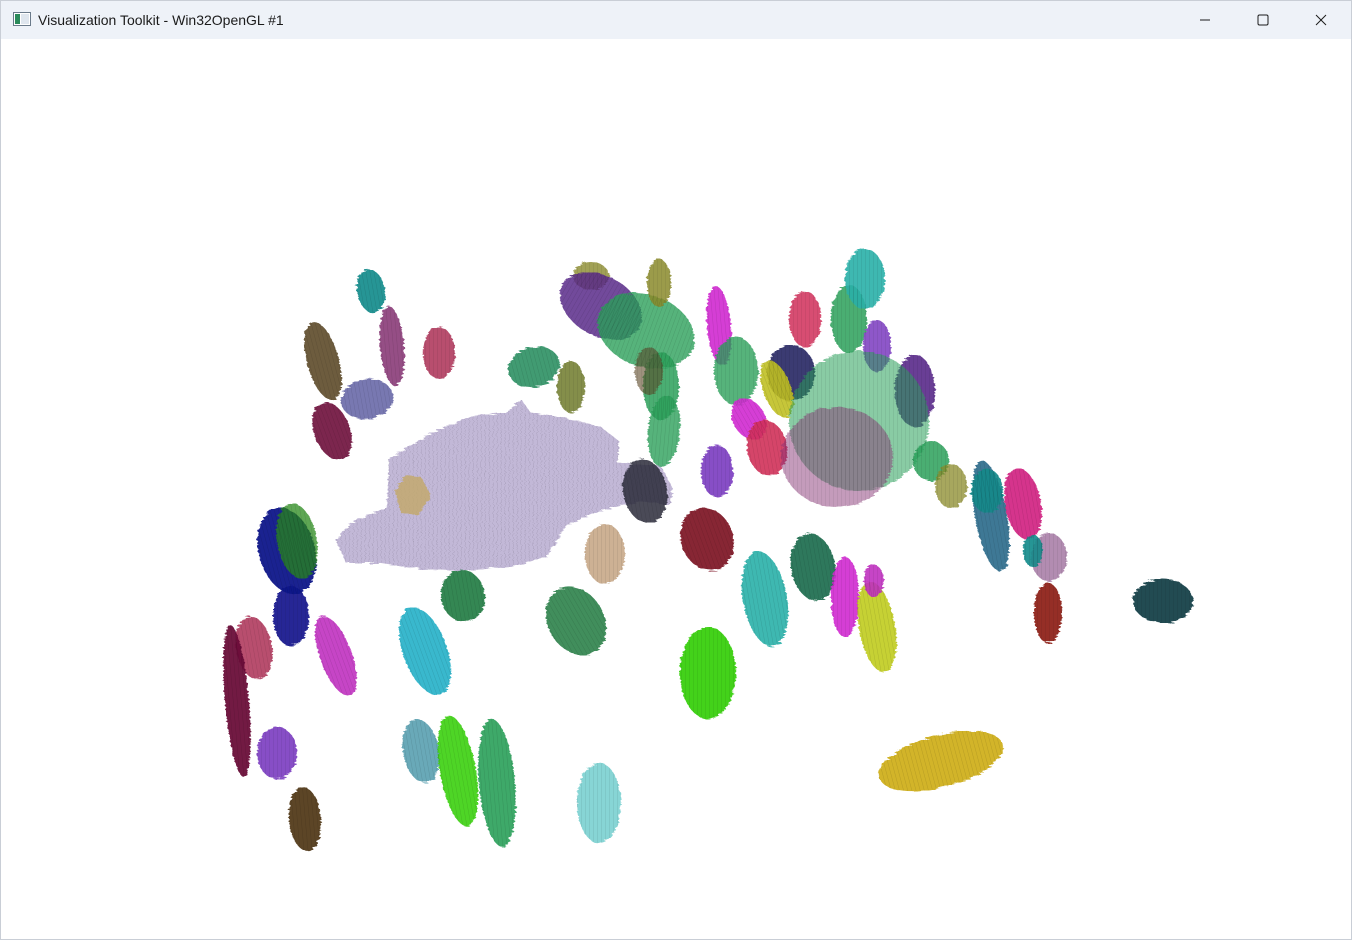 The image size is (1352, 940). Describe the element at coordinates (161, 20) in the screenshot. I see `window-title: Visualization Toolkit - Win32OpenGL #1` at that location.